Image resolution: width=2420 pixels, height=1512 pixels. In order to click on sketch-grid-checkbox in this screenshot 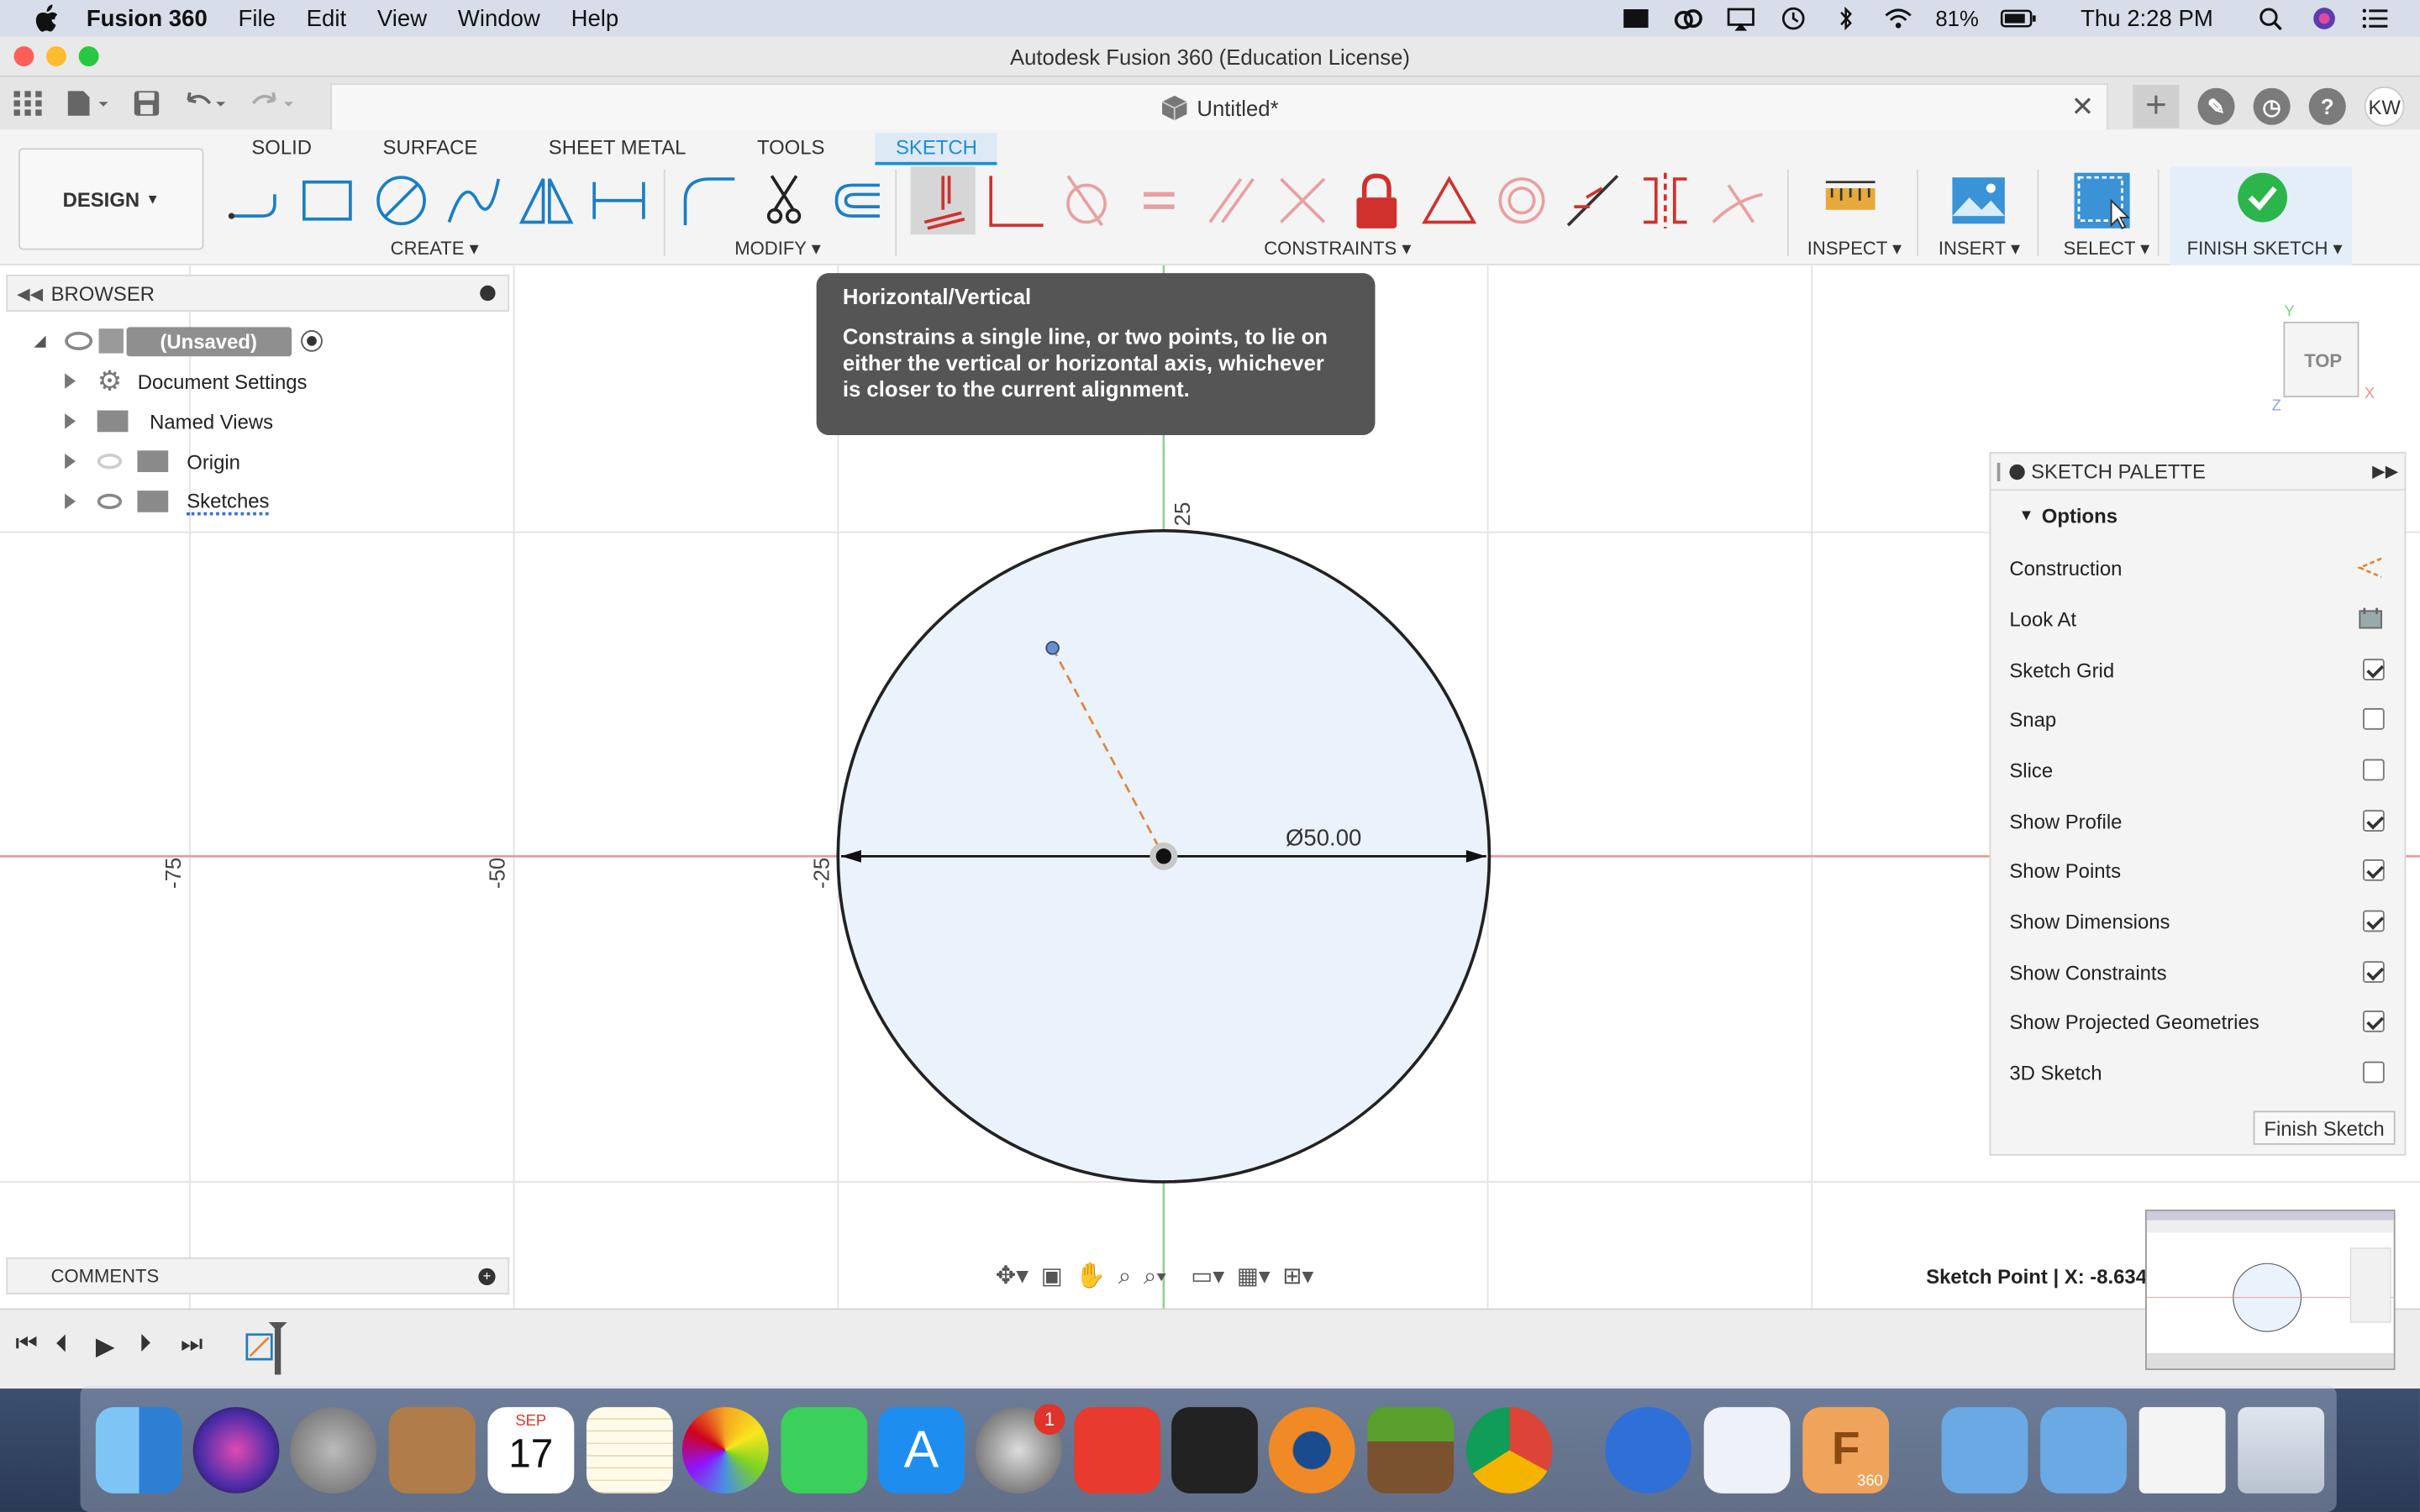, I will do `click(2373, 669)`.